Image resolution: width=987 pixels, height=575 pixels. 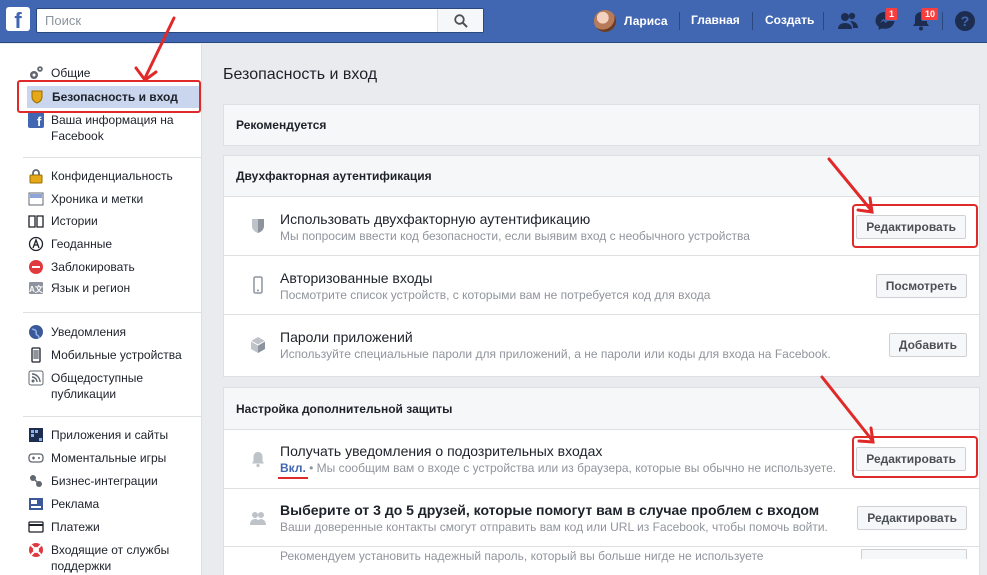 What do you see at coordinates (109, 458) in the screenshot?
I see `sidebar-item-label: Моментальные игры` at bounding box center [109, 458].